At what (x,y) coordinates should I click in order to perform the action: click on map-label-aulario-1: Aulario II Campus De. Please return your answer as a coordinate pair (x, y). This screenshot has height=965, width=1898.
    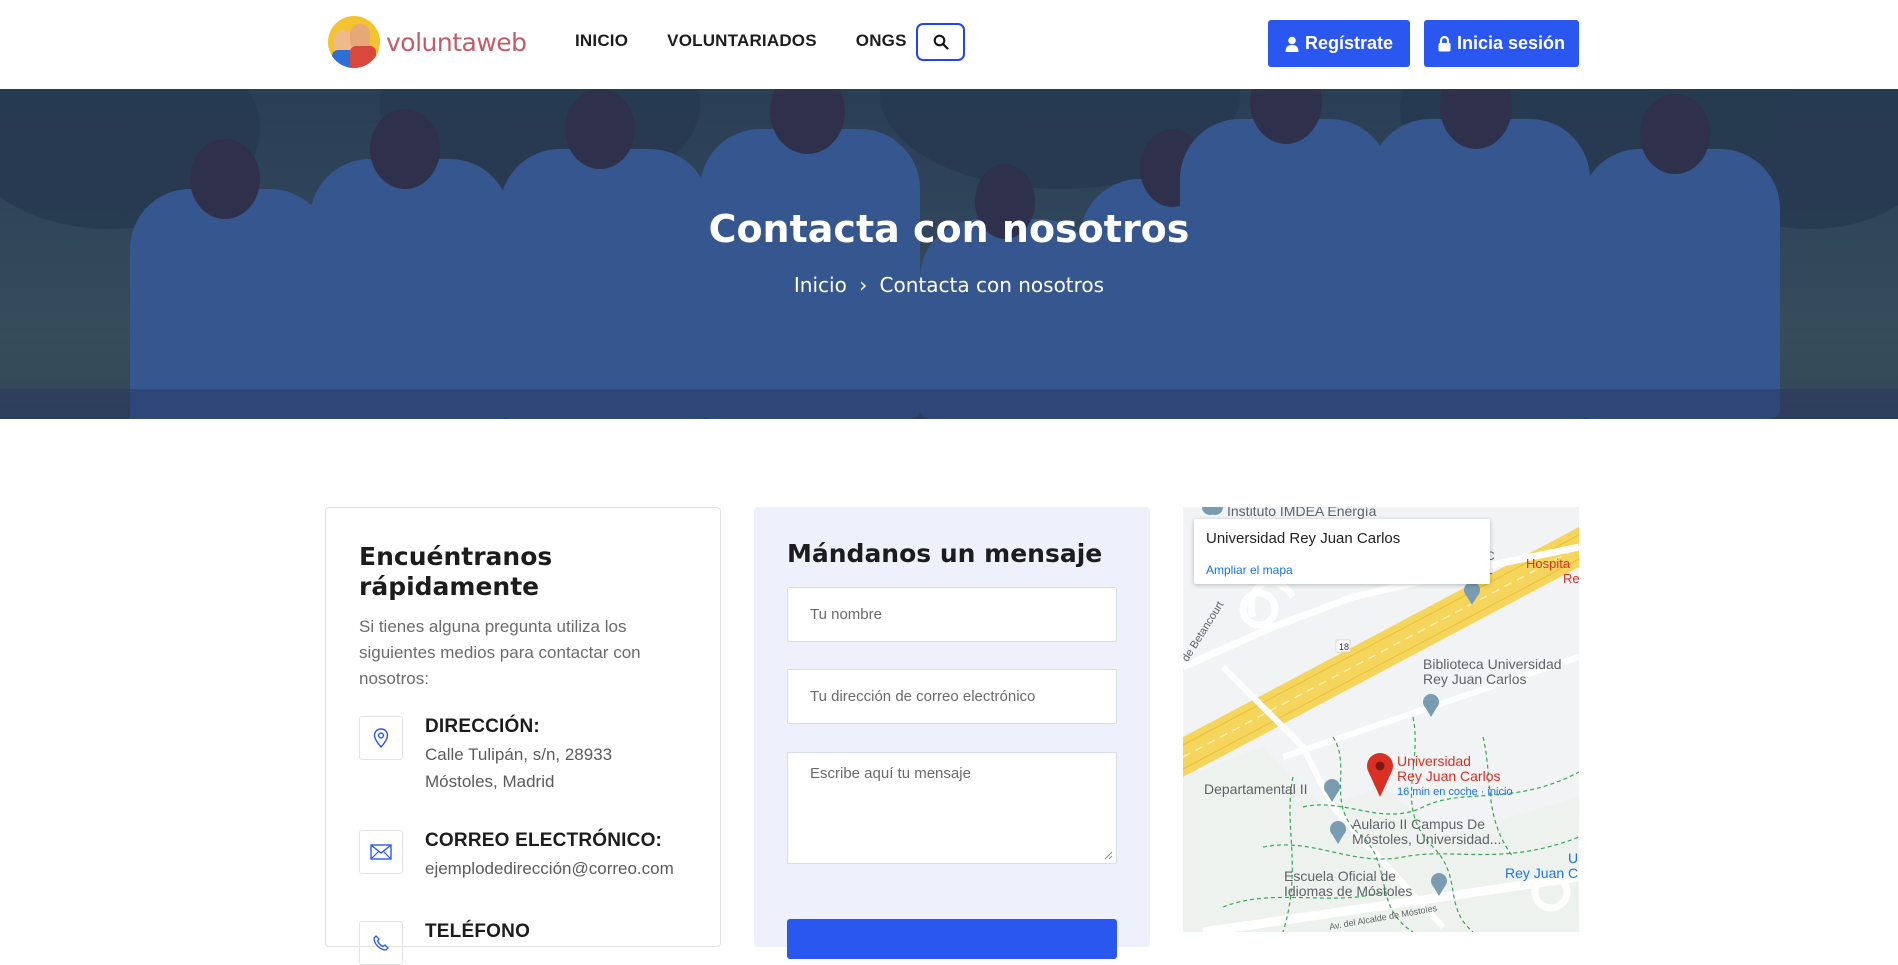
    Looking at the image, I should click on (1419, 824).